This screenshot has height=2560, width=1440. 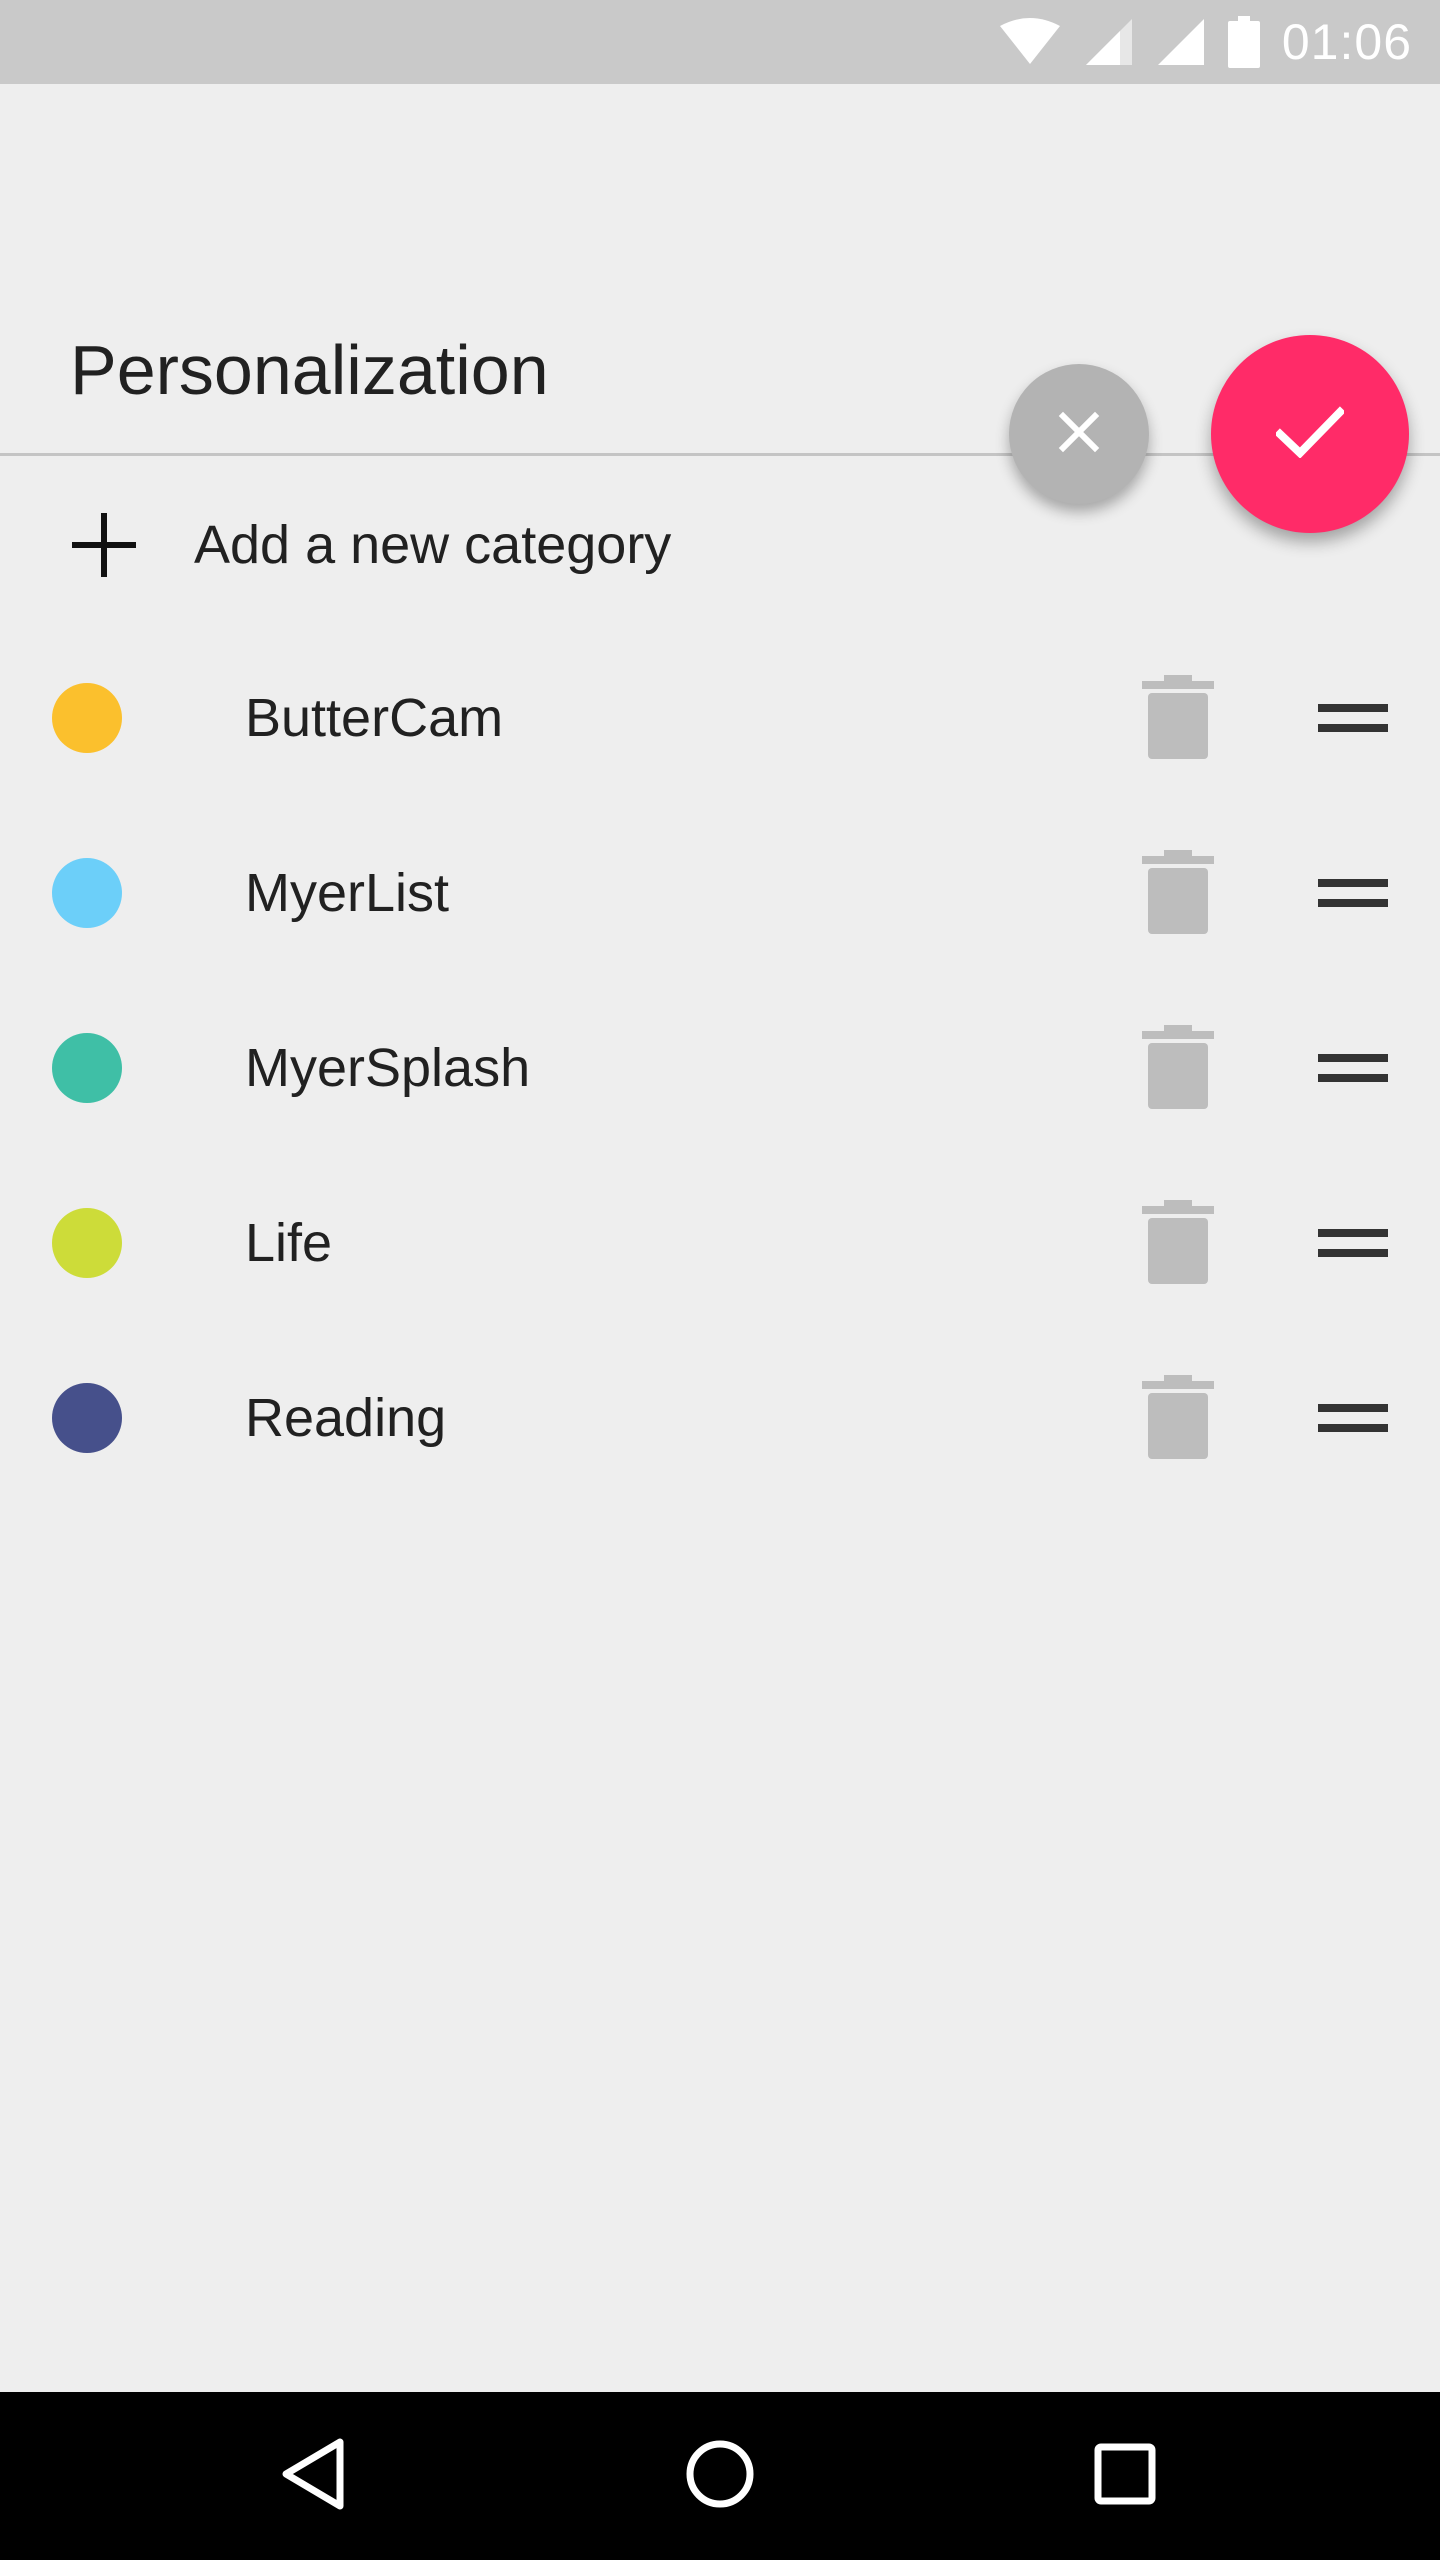 I want to click on page-title: Personalization, so click(x=309, y=370).